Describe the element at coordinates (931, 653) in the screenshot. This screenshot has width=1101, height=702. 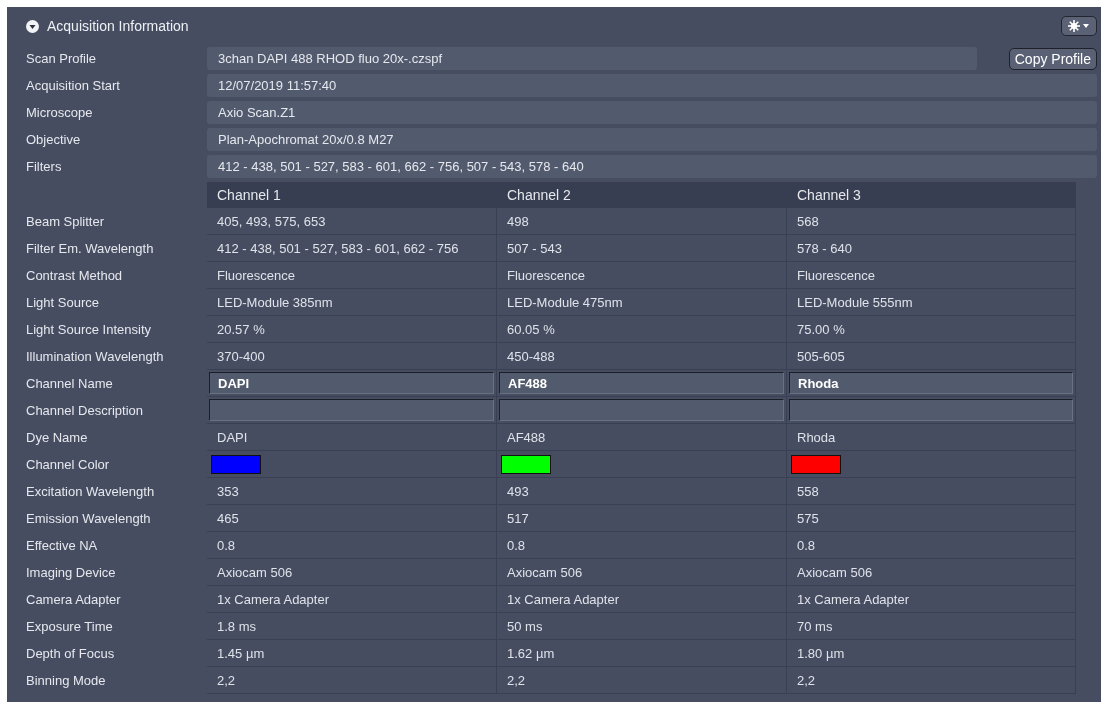
I see `table-cell: 1.80 µm` at that location.